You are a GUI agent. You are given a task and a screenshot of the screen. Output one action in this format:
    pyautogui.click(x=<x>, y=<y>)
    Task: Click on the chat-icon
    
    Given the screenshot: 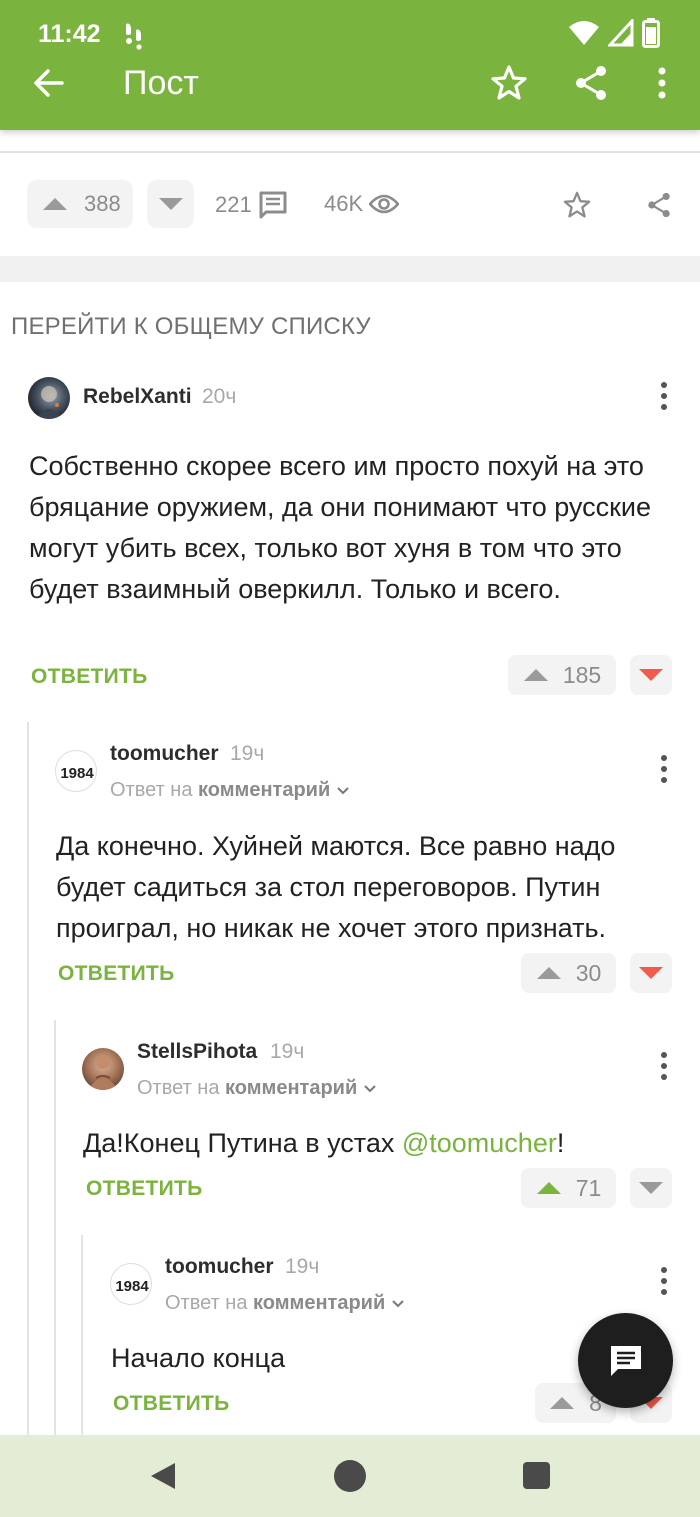 What is the action you would take?
    pyautogui.click(x=625, y=1360)
    